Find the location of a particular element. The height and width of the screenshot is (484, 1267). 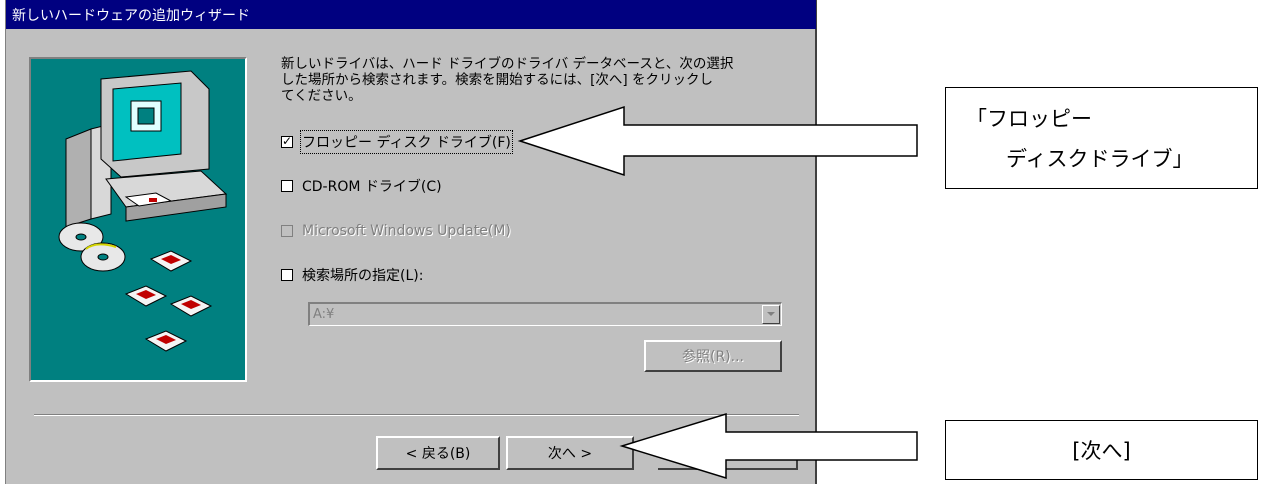

arrow-to-next-button is located at coordinates (768, 446).